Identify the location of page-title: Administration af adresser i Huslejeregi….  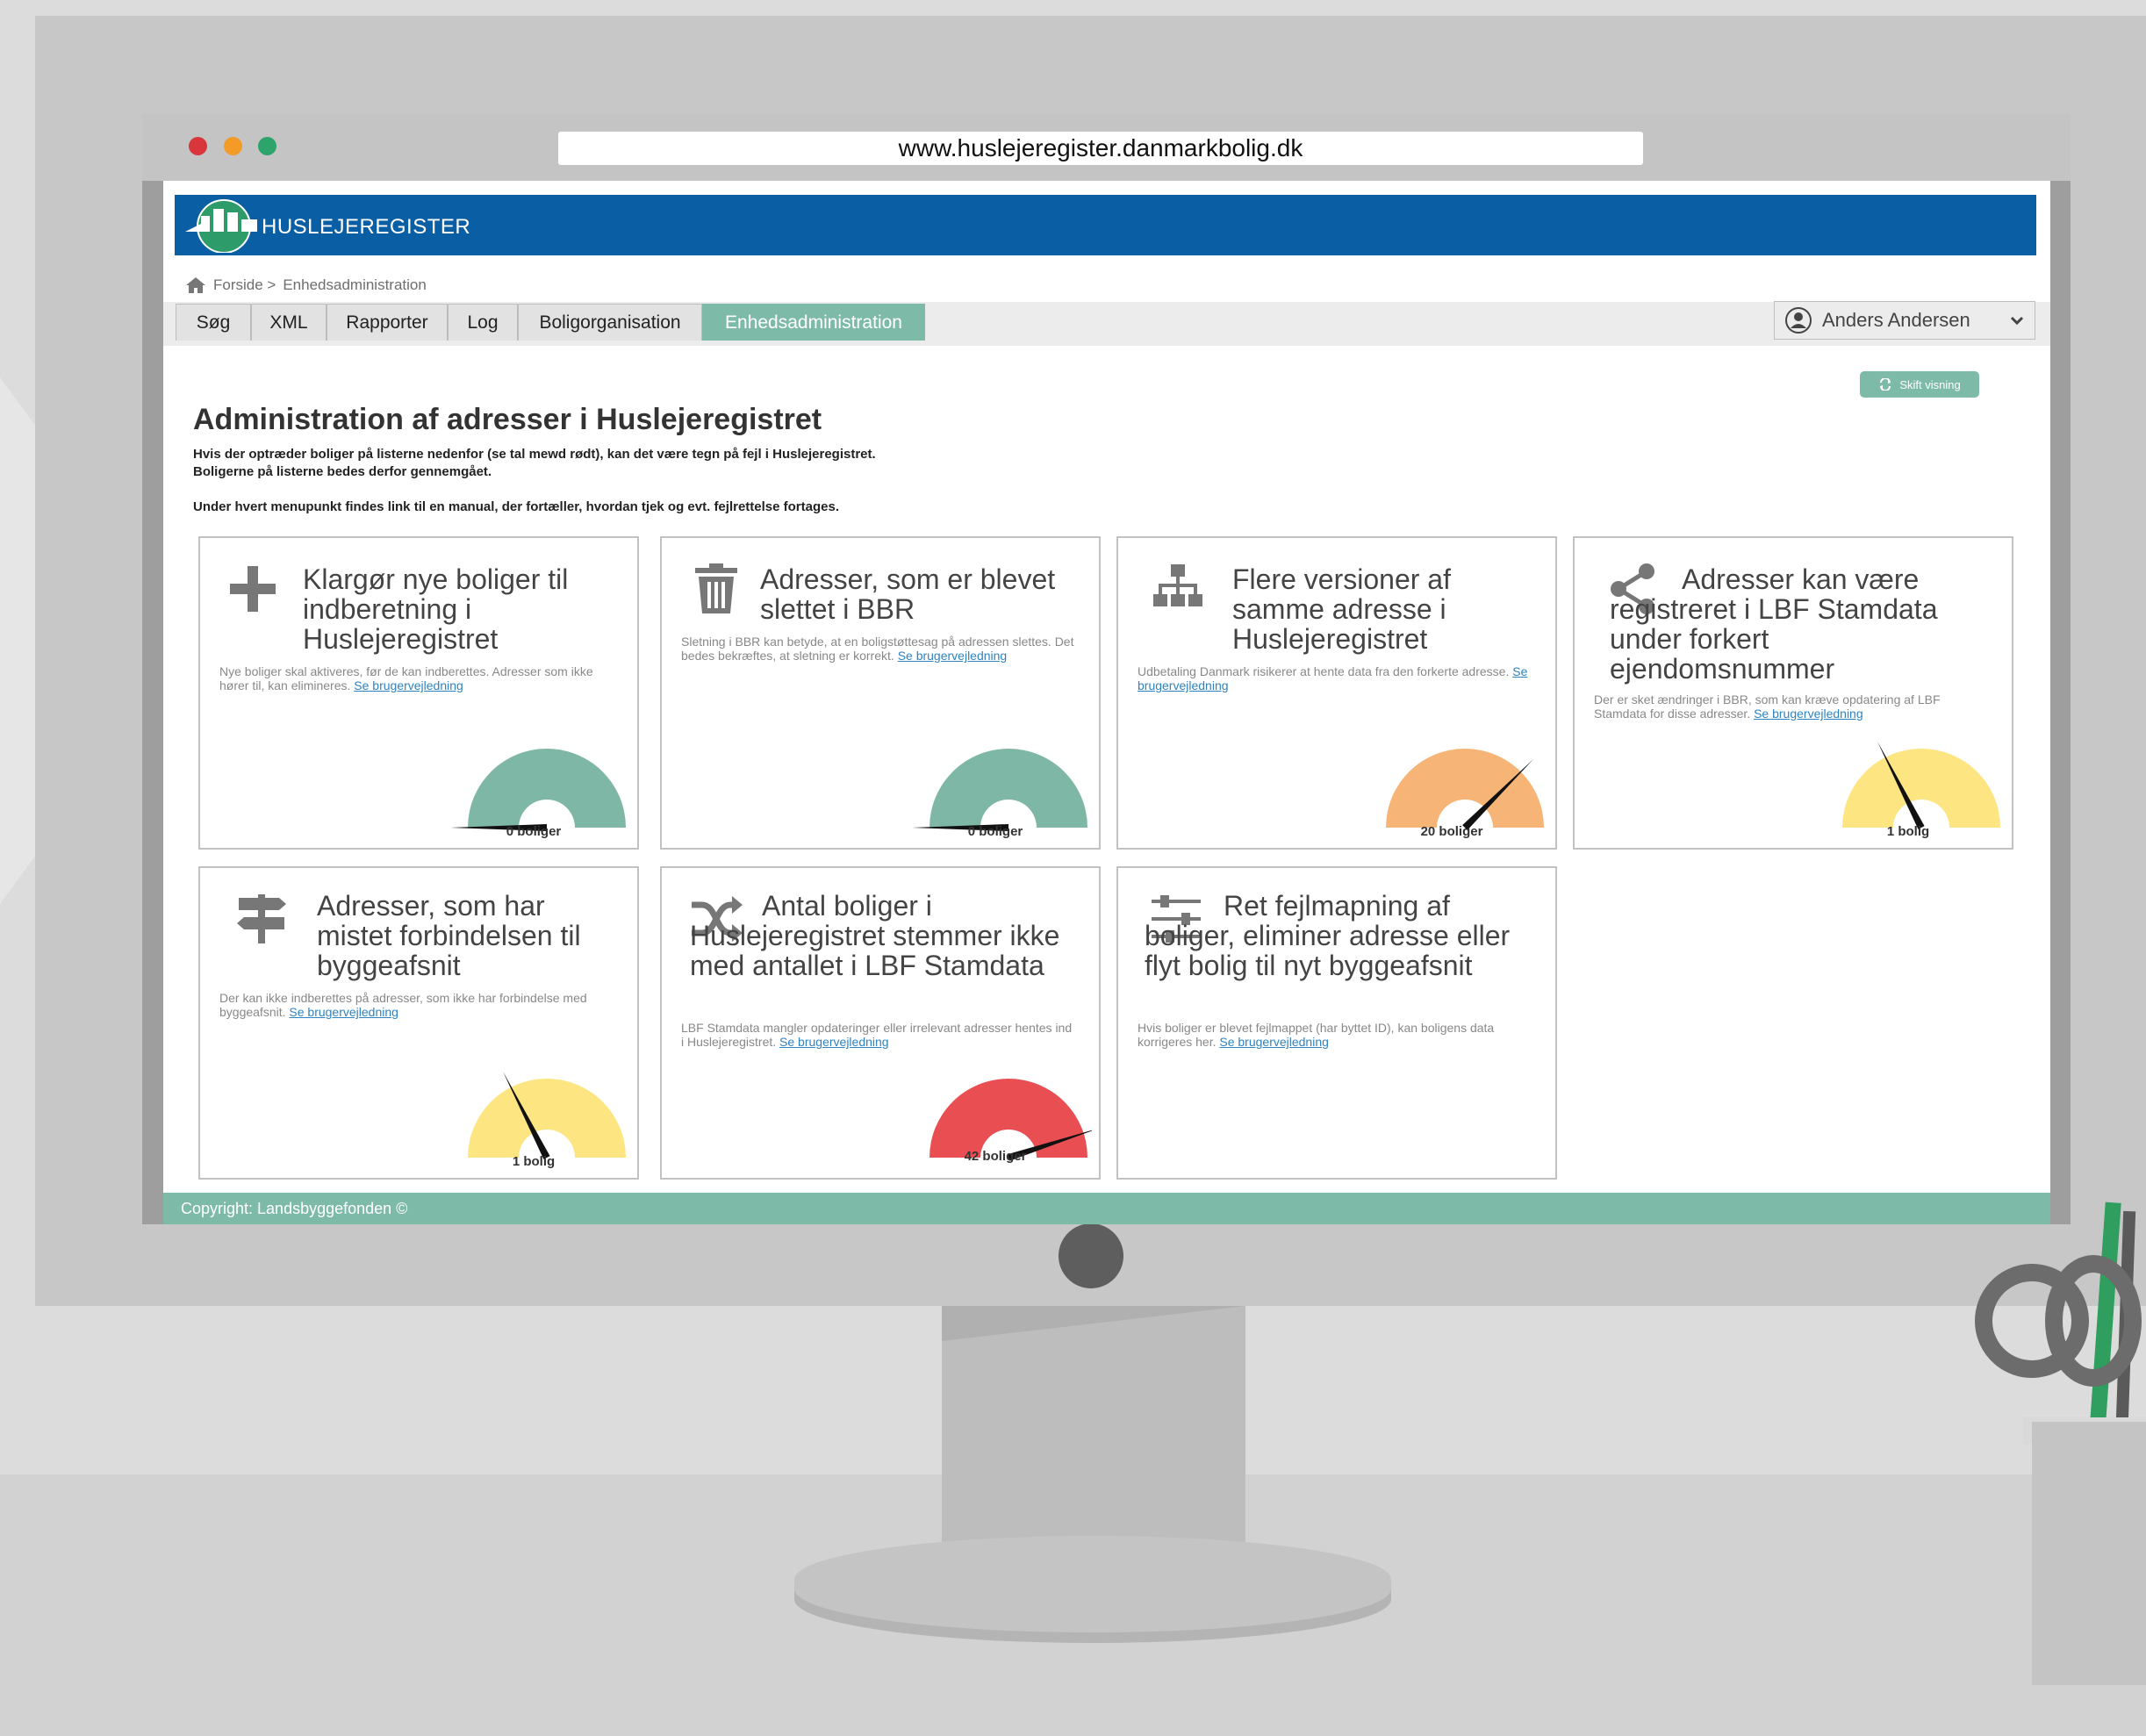
(507, 419).